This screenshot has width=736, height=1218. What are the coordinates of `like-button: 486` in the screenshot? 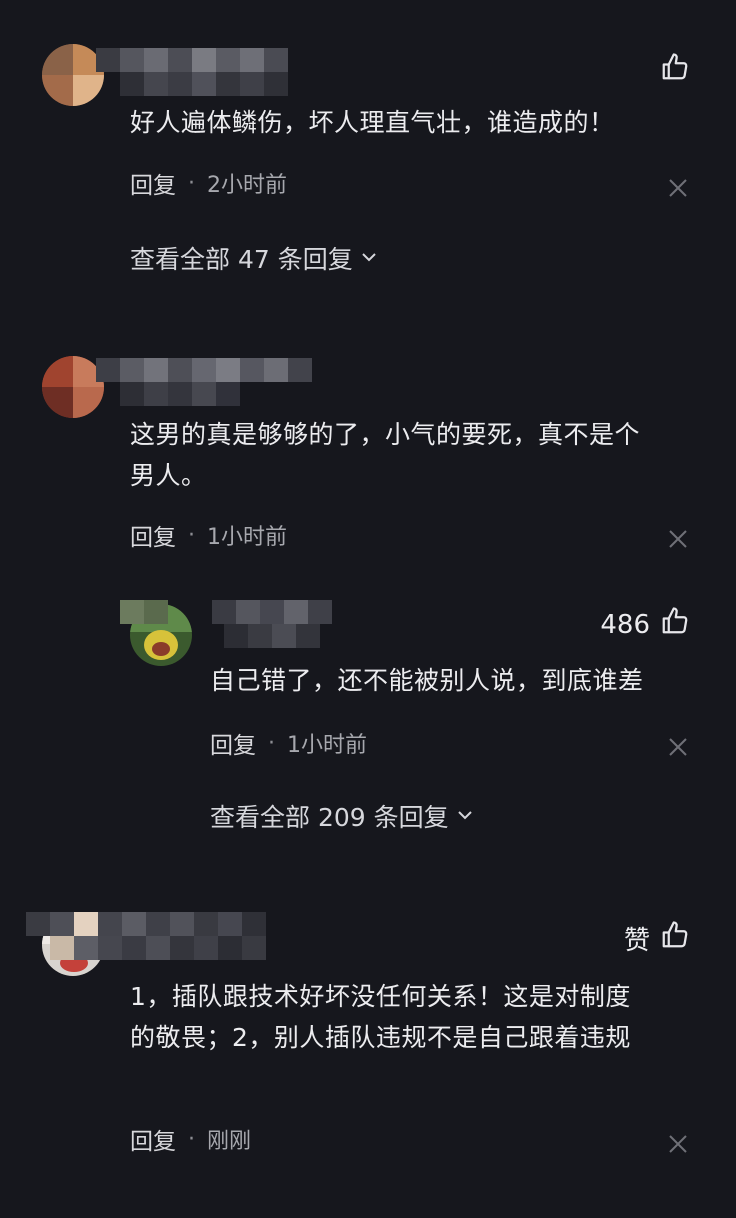 It's located at (645, 624).